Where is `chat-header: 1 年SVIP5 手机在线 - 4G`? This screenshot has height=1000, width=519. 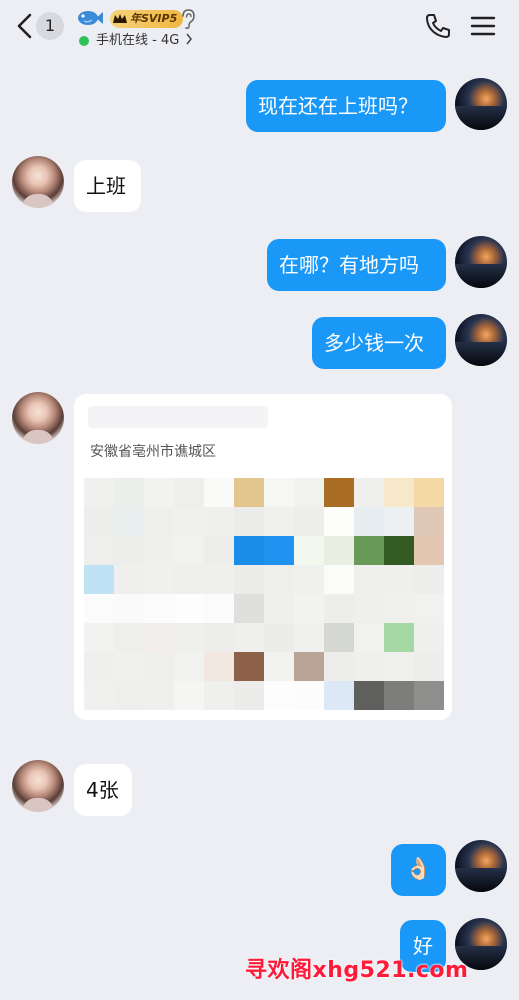
chat-header: 1 年SVIP5 手机在线 - 4G is located at coordinates (259, 28).